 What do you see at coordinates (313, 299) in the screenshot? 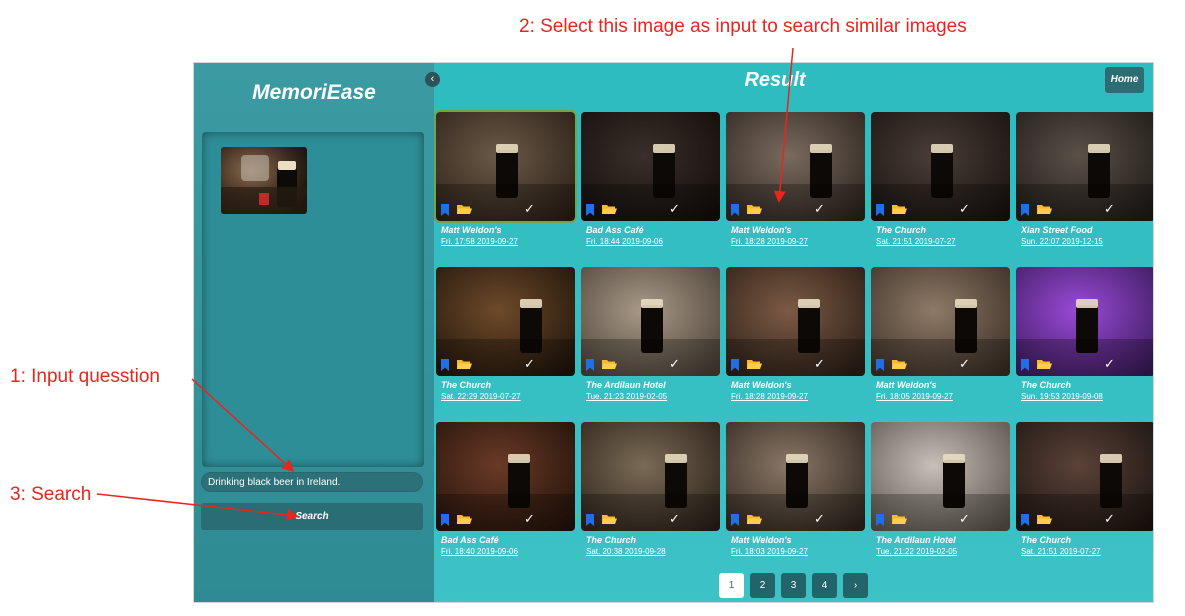
I see `query-image-dropzone` at bounding box center [313, 299].